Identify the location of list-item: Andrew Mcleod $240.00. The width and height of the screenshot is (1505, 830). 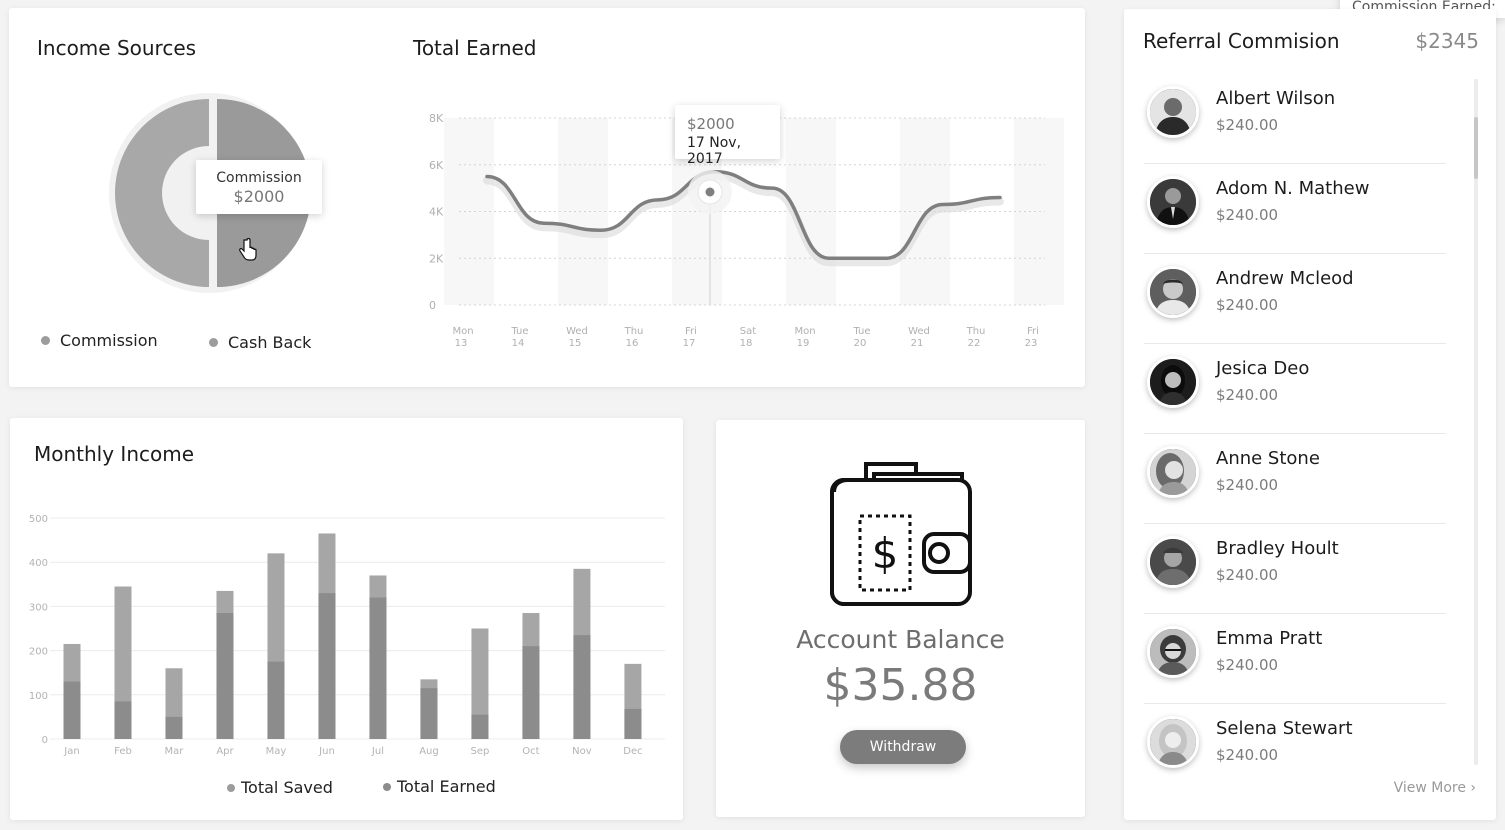
(1295, 299).